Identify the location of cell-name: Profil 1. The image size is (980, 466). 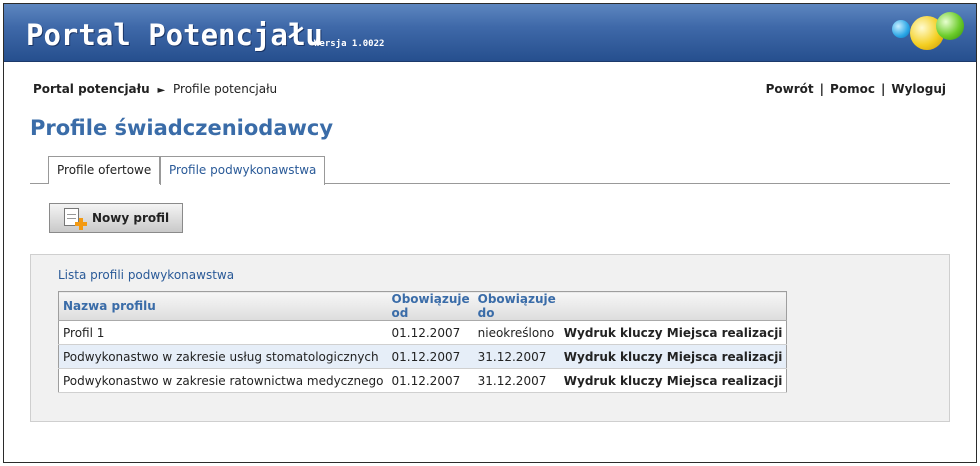
(223, 332).